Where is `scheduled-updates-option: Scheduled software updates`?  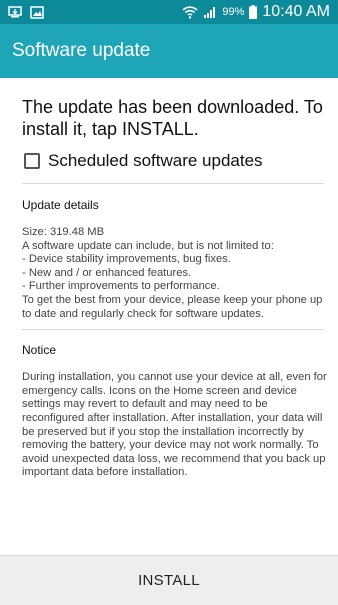 scheduled-updates-option: Scheduled software updates is located at coordinates (176, 161).